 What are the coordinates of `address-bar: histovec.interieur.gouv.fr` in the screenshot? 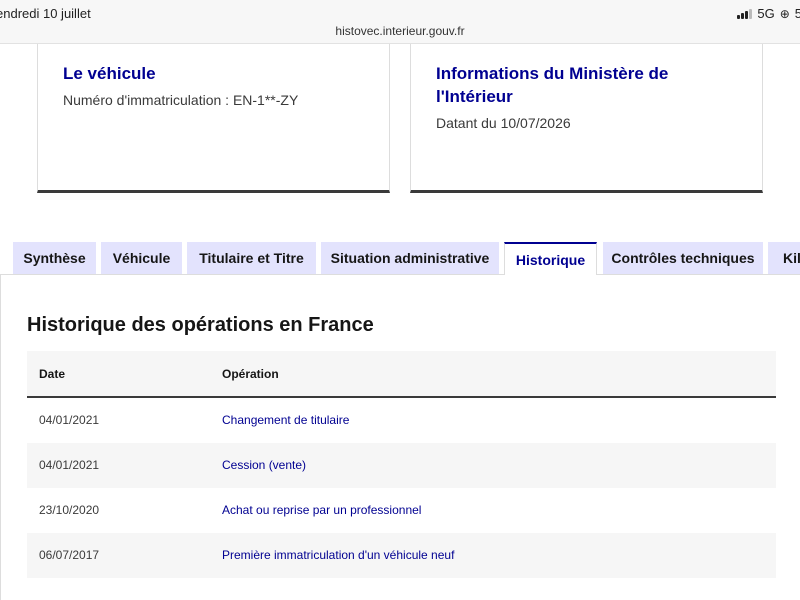 It's located at (400, 33).